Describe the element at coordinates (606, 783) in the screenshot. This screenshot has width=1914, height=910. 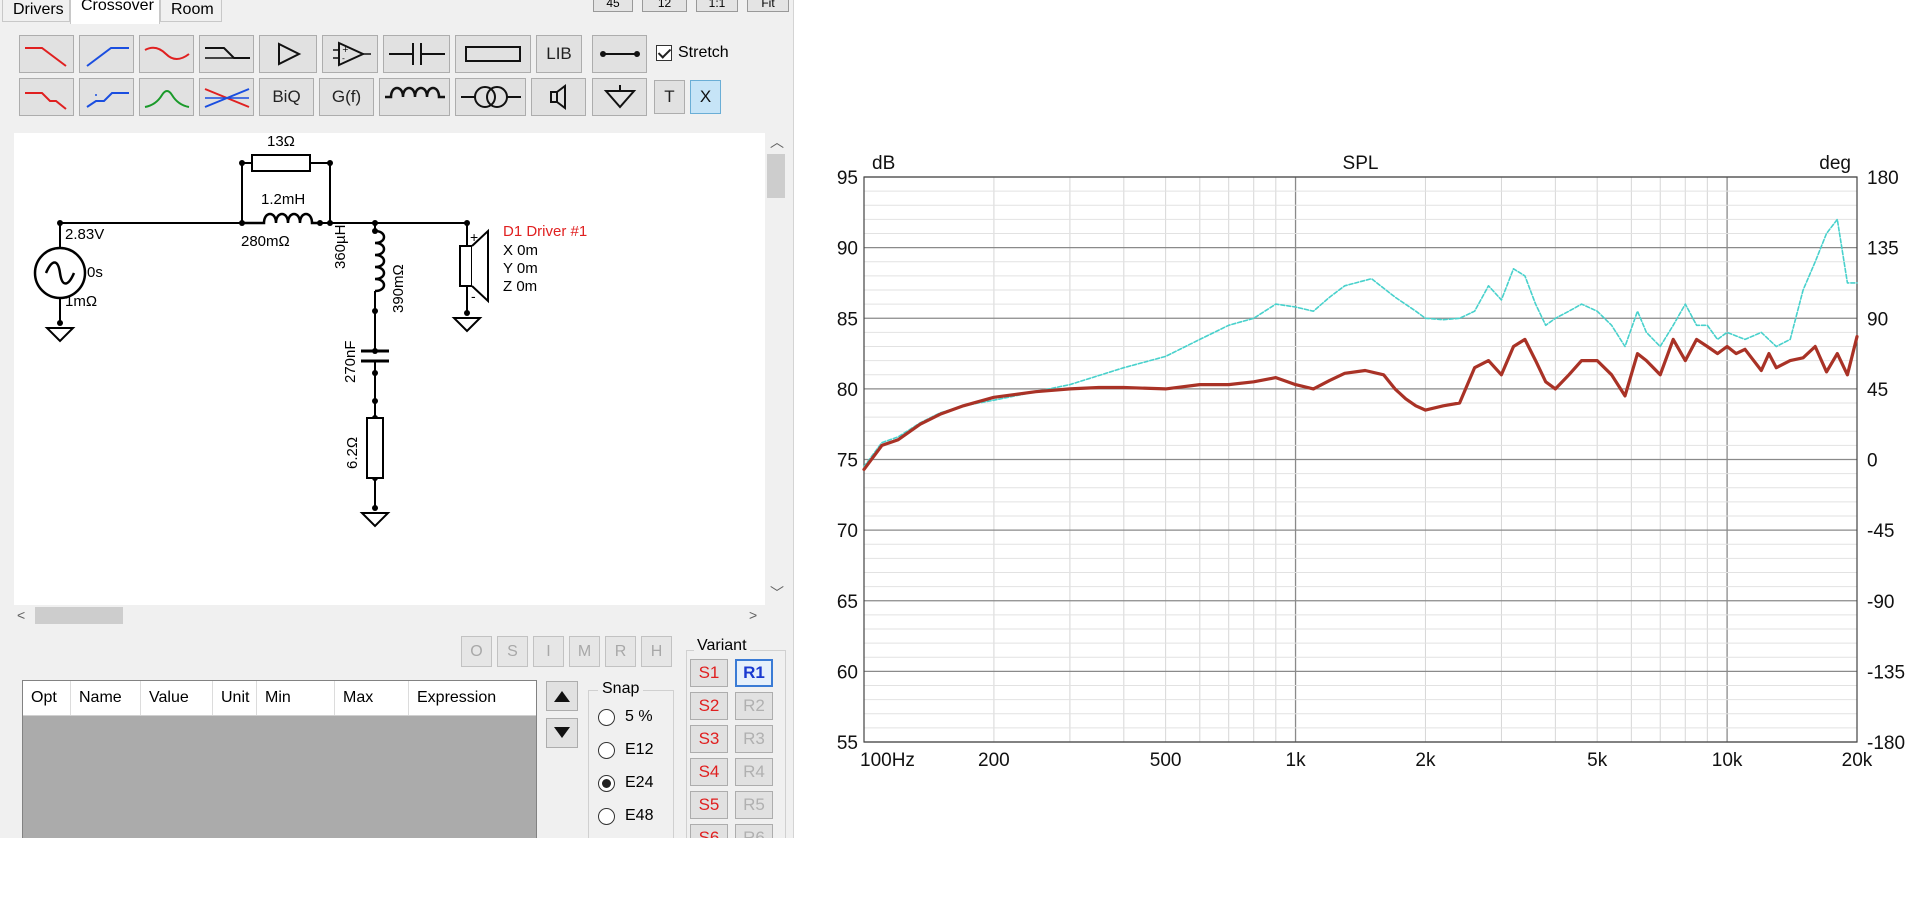
I see `radio-selected-icon` at that location.